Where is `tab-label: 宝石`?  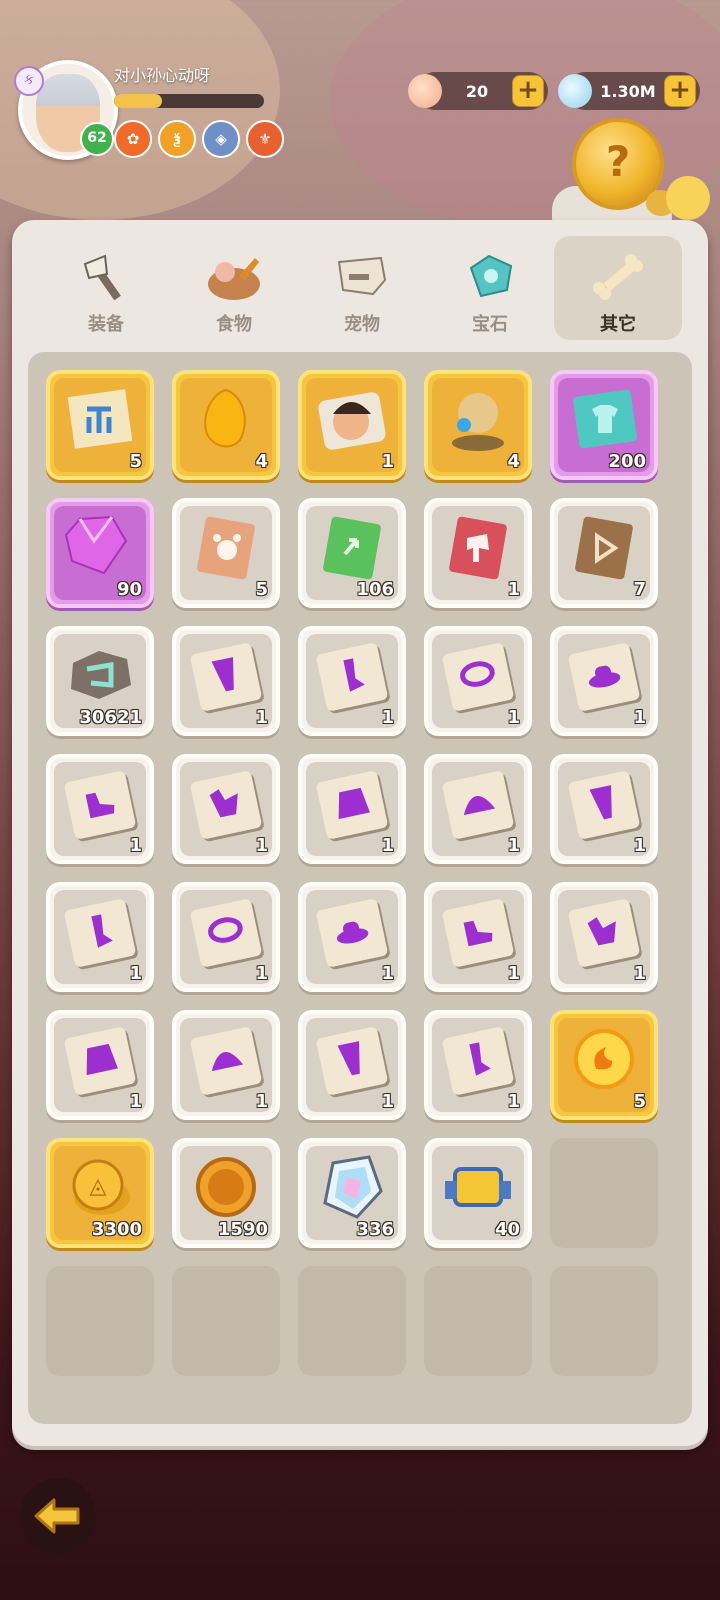 tab-label: 宝石 is located at coordinates (490, 324).